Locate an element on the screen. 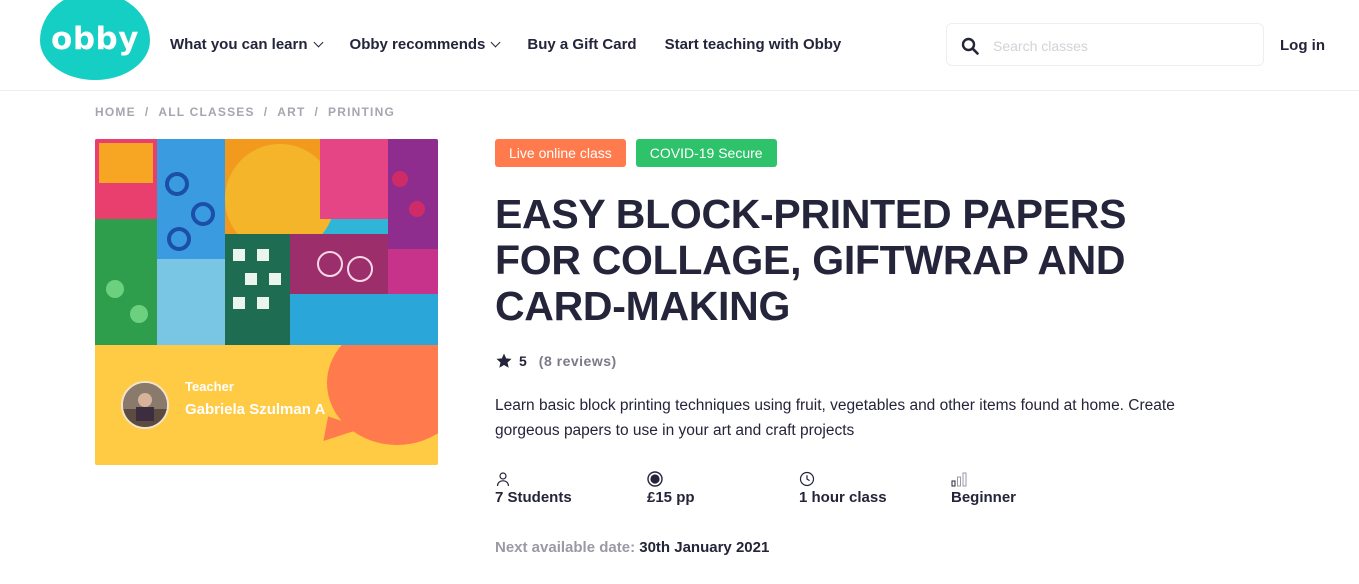 Image resolution: width=1359 pixels, height=584 pixels. next-available-date: Next available date: 30th January 2021 is located at coordinates (632, 547).